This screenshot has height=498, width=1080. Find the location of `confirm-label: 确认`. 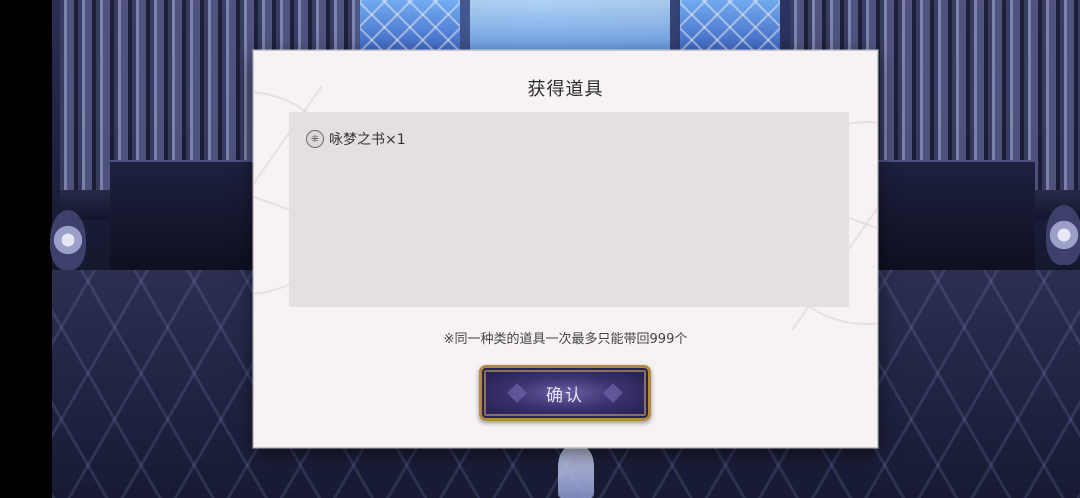

confirm-label: 确认 is located at coordinates (565, 395).